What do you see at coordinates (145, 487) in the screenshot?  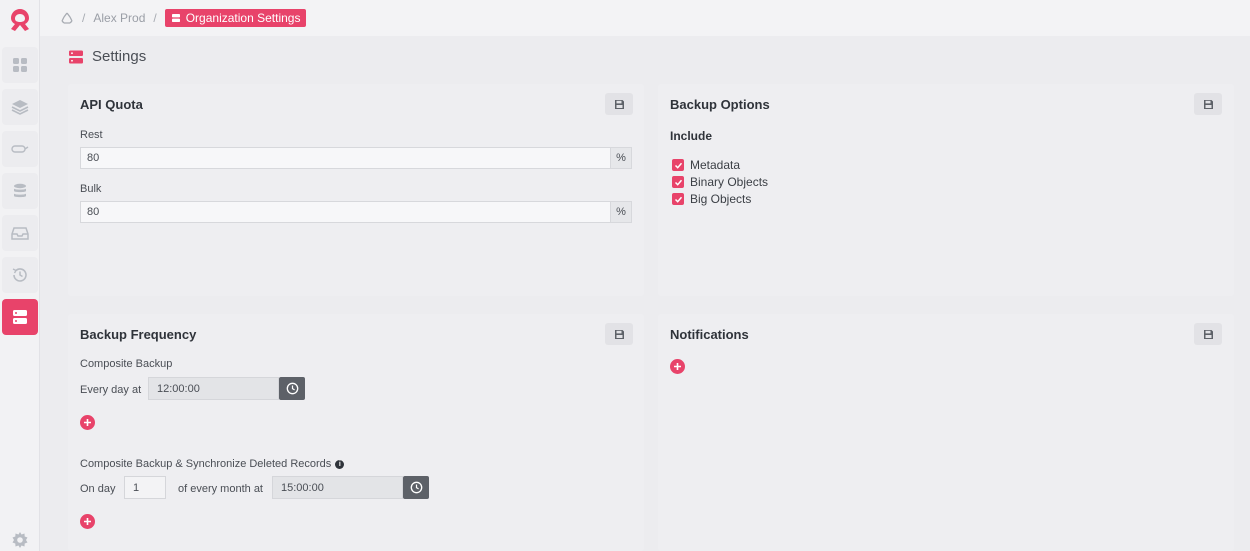 I see `day-of-month-input: 1` at bounding box center [145, 487].